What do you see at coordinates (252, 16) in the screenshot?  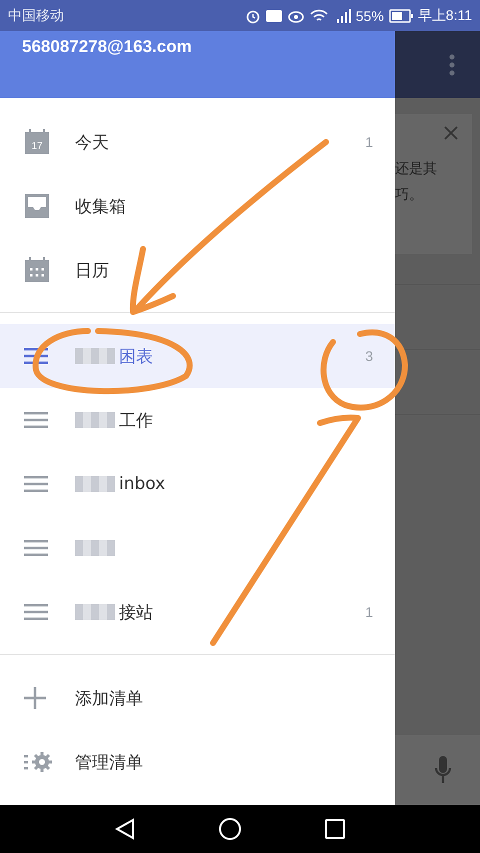 I see `alarm-icon` at bounding box center [252, 16].